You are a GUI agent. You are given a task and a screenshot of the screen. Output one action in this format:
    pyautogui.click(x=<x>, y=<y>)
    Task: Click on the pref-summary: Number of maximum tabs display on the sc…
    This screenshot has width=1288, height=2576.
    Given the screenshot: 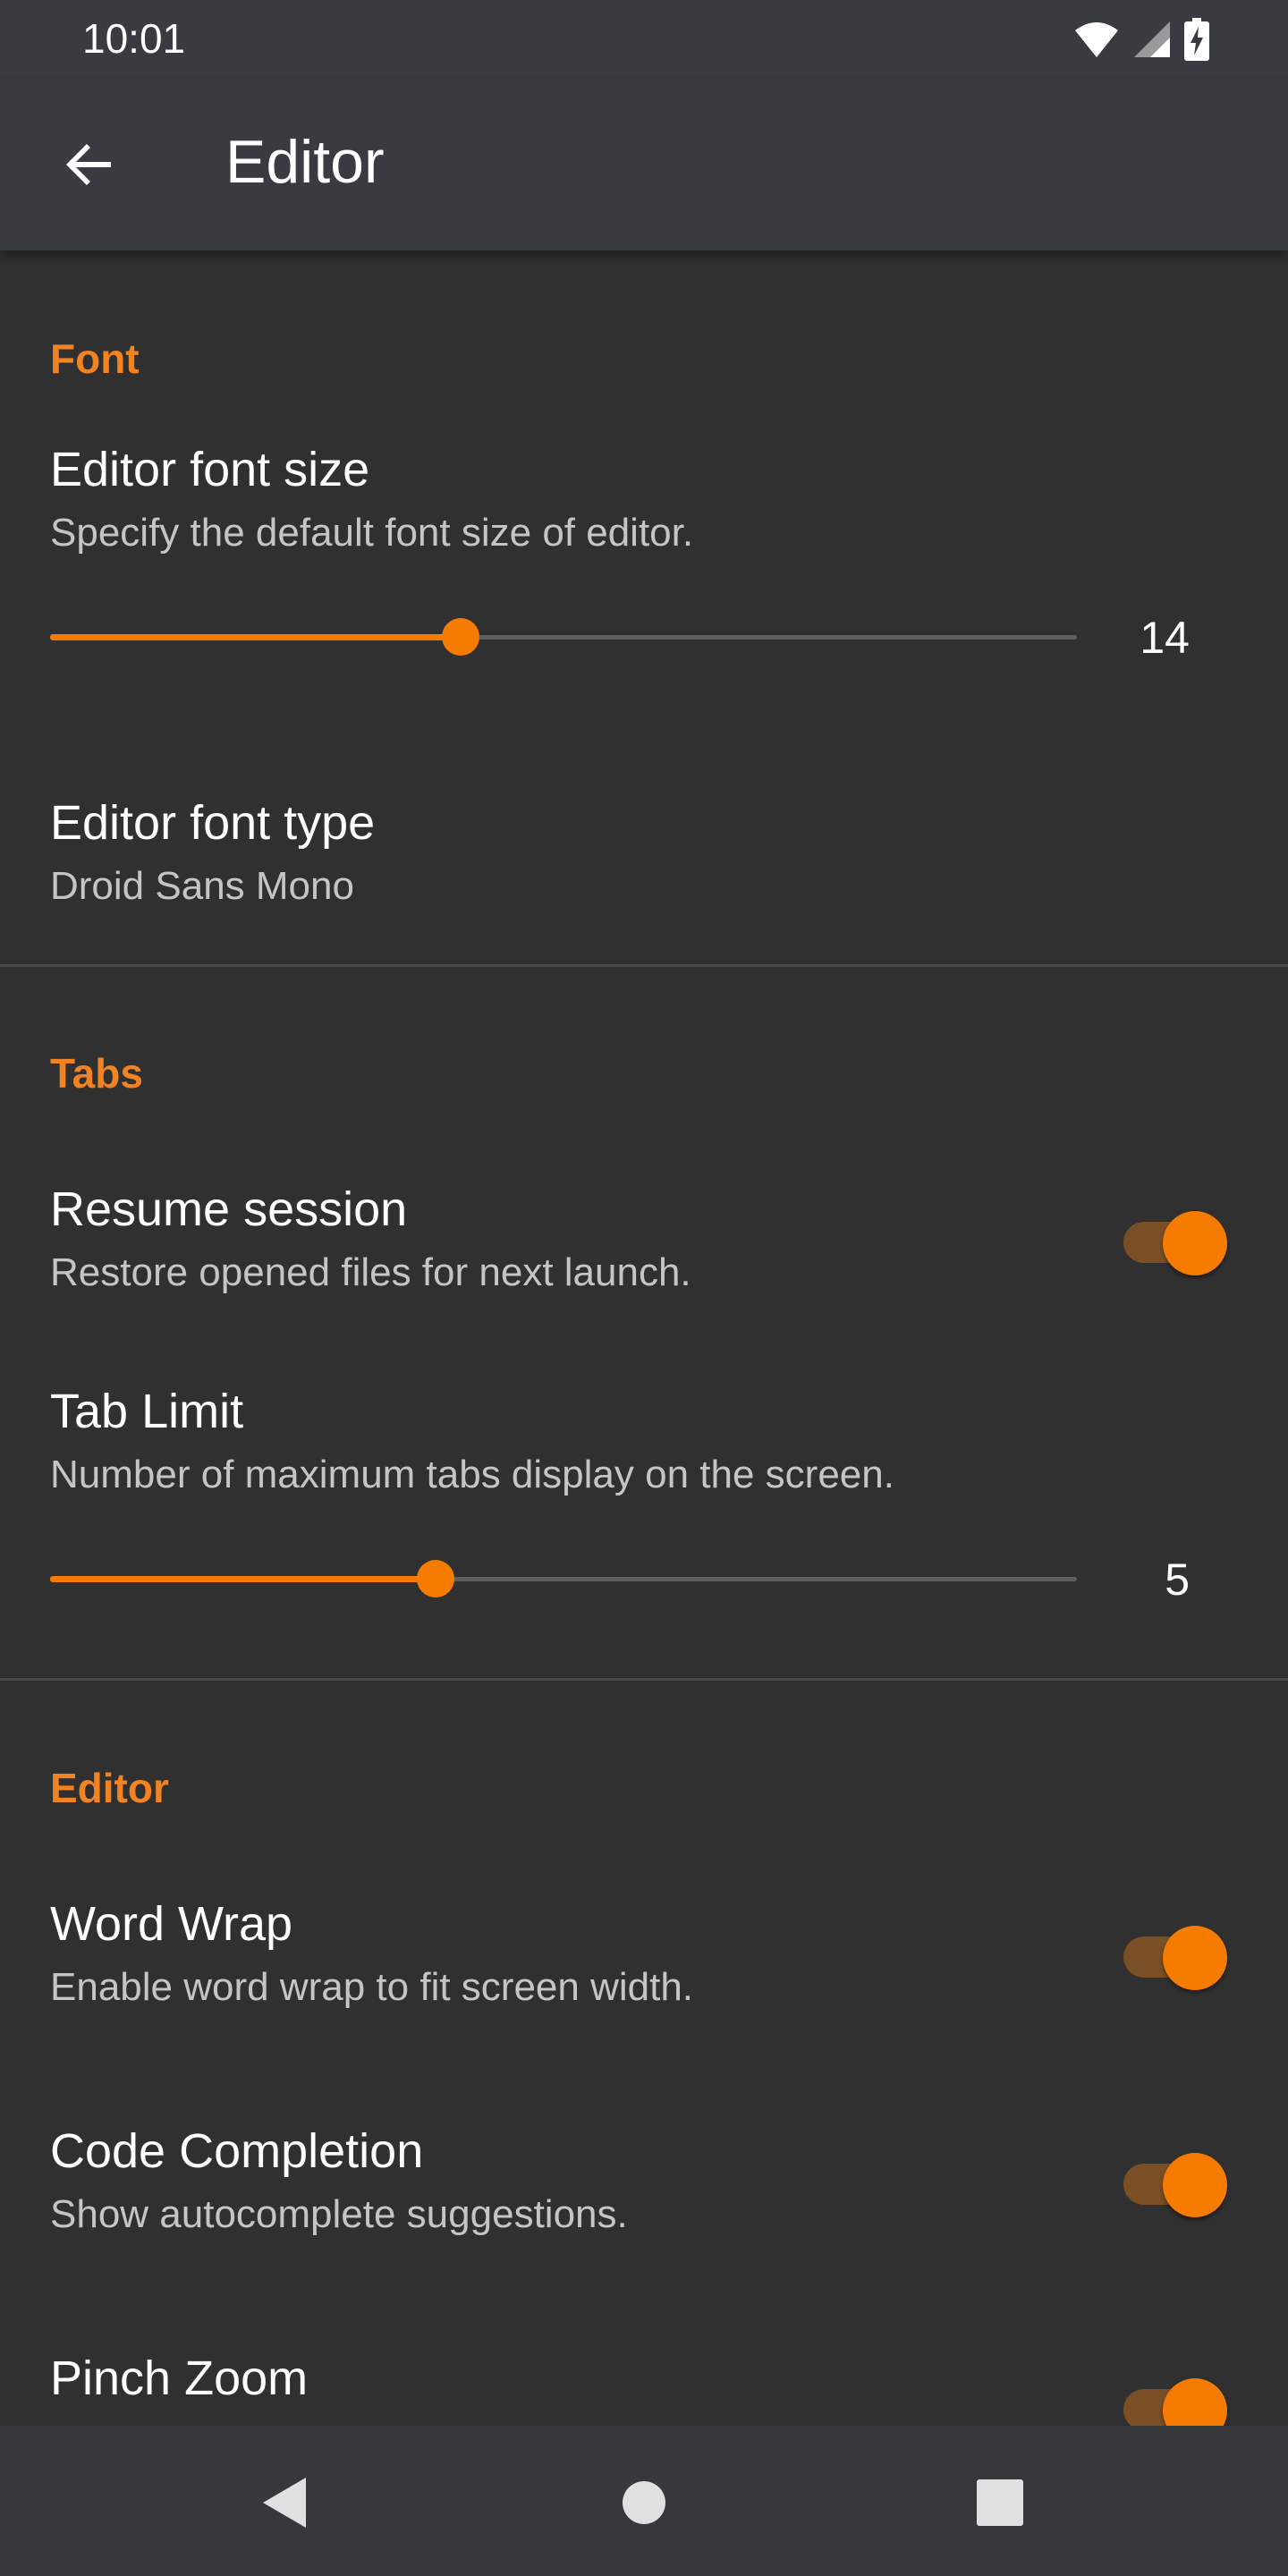 What is the action you would take?
    pyautogui.click(x=472, y=1474)
    